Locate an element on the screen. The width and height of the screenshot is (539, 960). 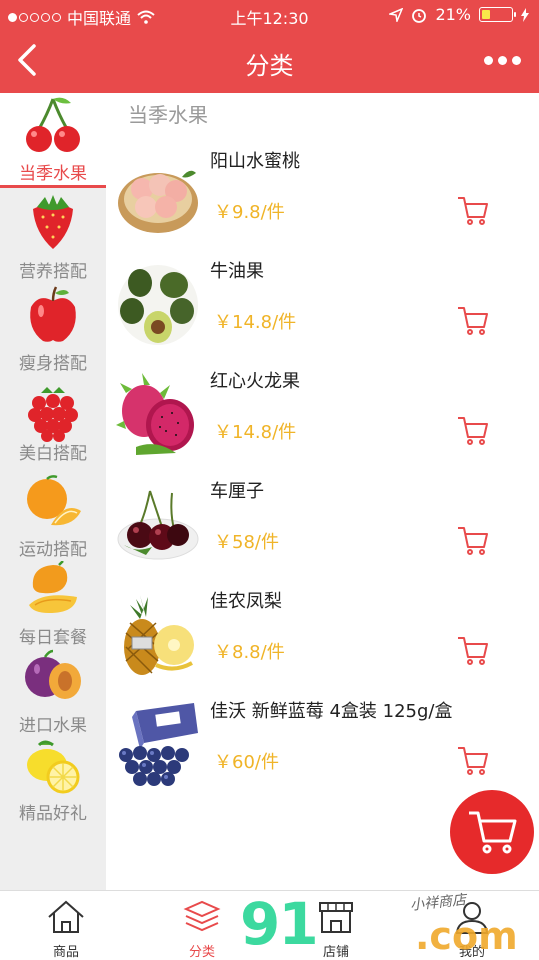
user-icon is located at coordinates (472, 918).